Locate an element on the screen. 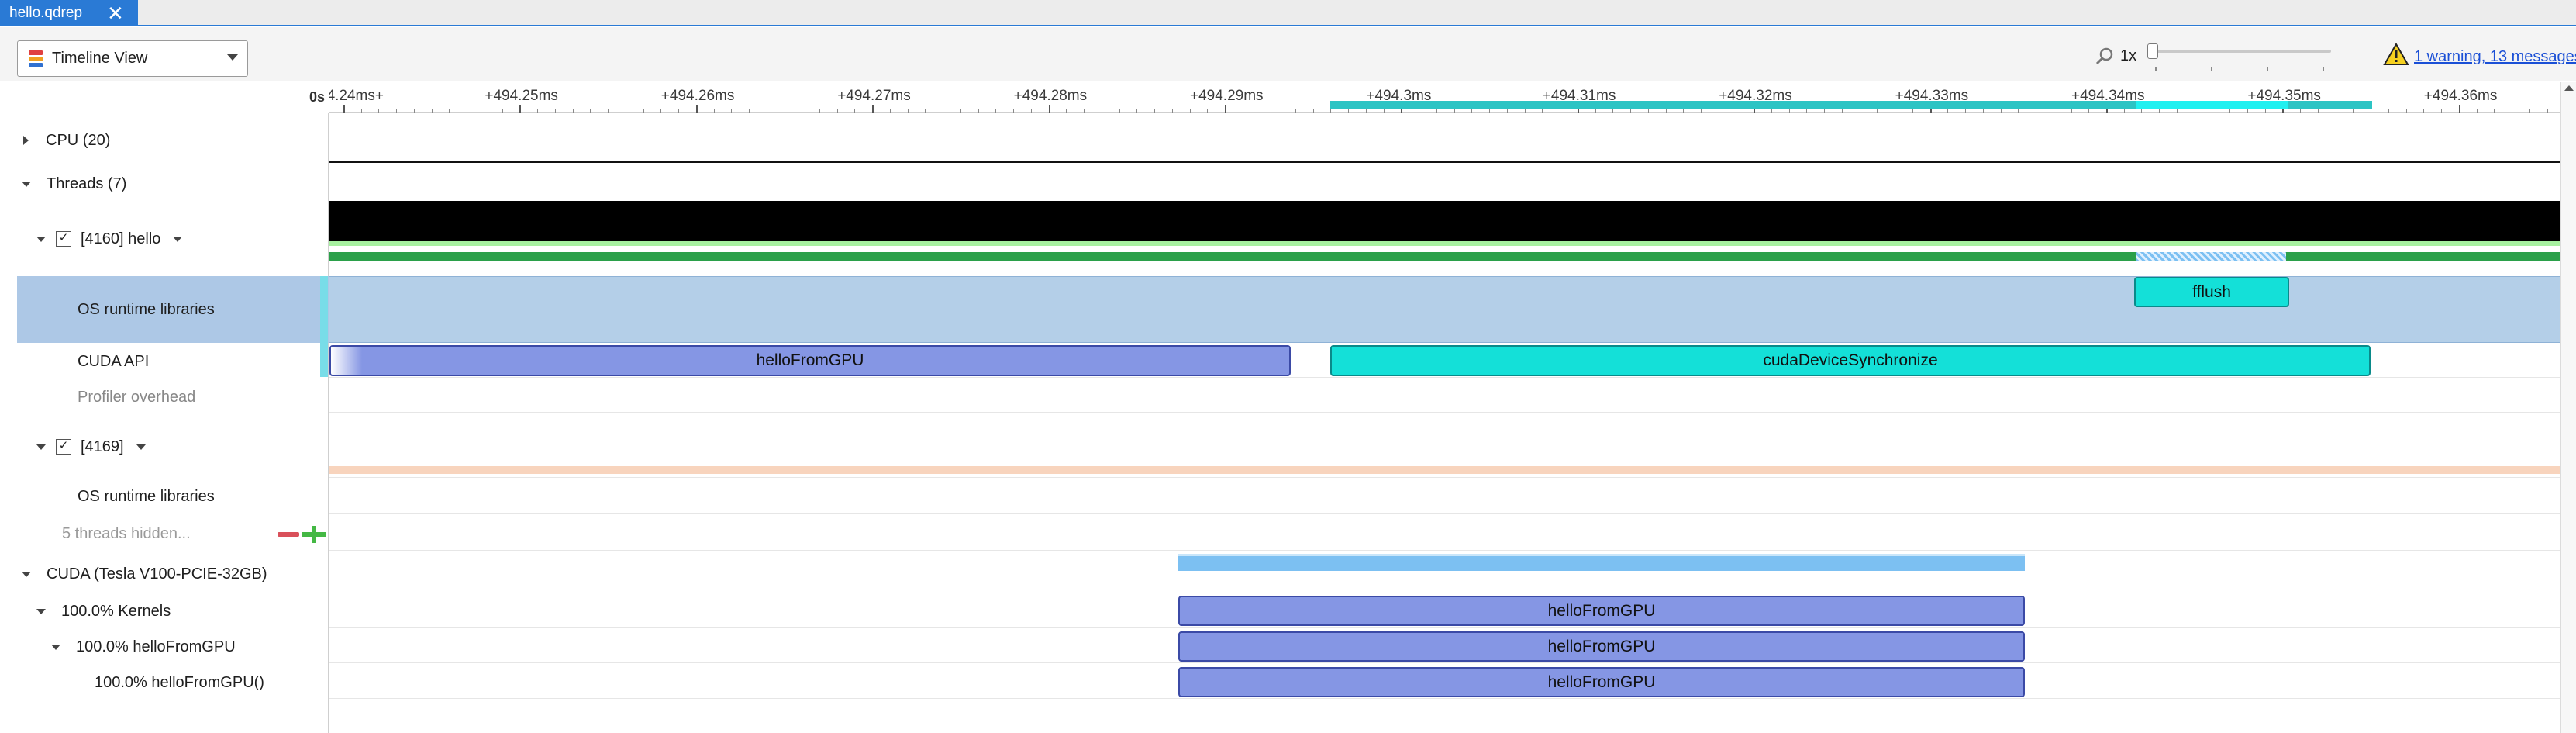 This screenshot has height=733, width=2576. tree-row-profiler-overhead: Profiler overhead is located at coordinates (136, 397).